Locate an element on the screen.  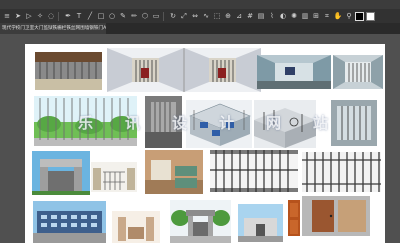
slice-icon: ⌗ is located at coordinates (327, 16).